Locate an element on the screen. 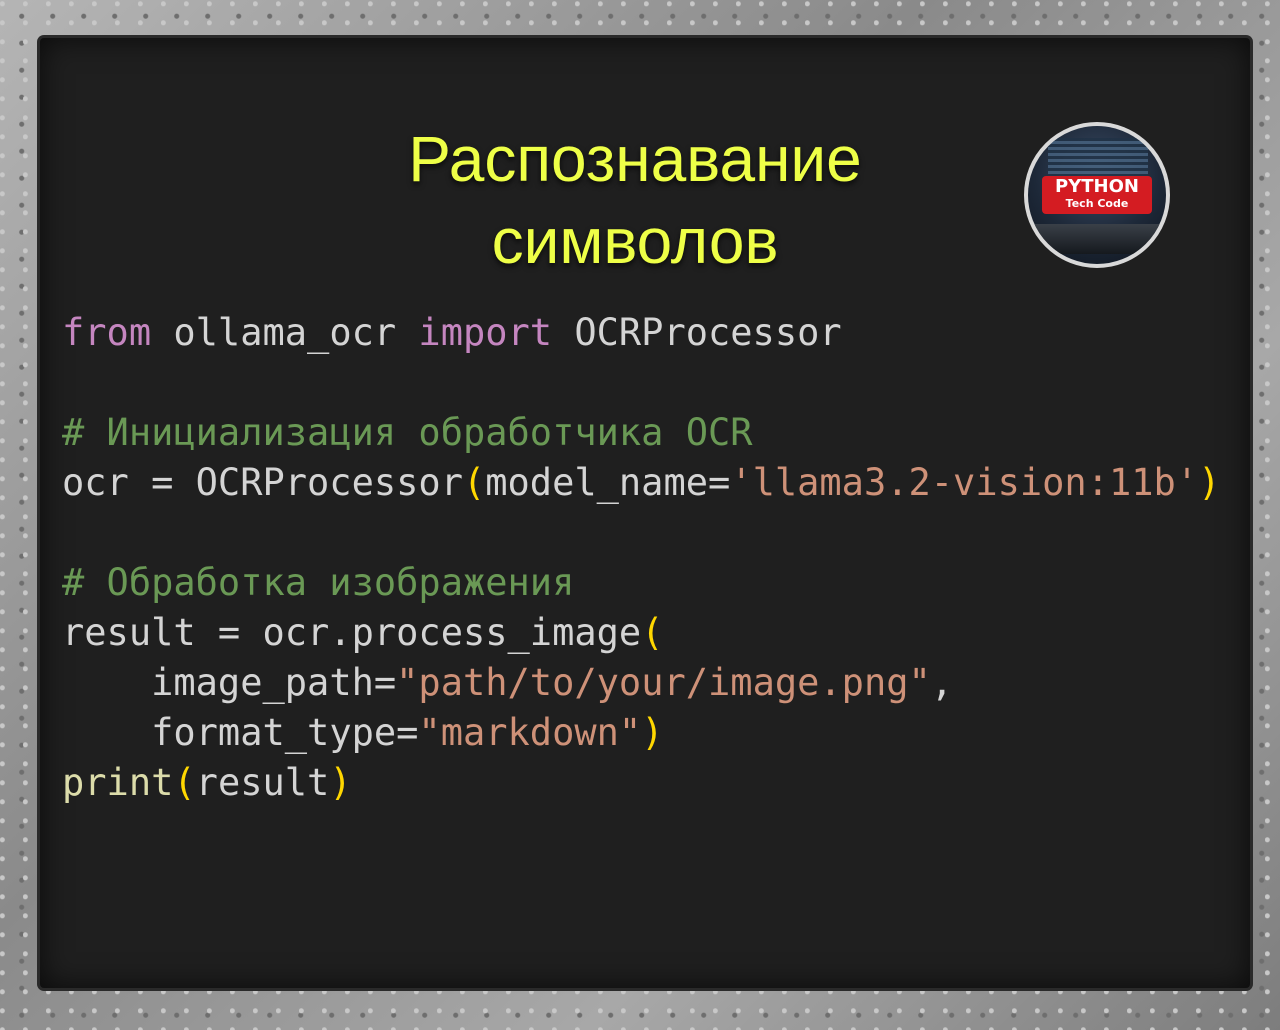 The height and width of the screenshot is (1030, 1280). code-text: ocr = OCRProcessor is located at coordinates (262, 482).